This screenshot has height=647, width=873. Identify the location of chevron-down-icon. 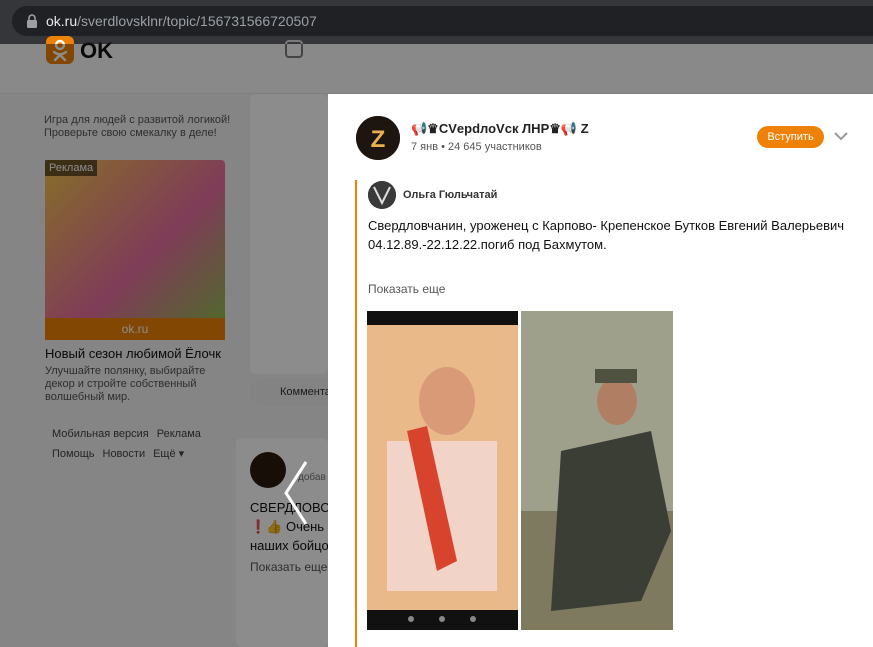
(841, 136).